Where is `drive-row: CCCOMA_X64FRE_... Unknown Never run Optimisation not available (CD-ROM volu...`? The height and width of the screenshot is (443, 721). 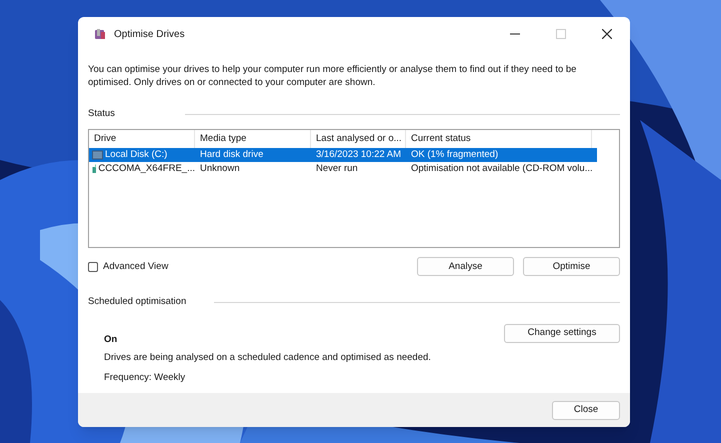 drive-row: CCCOMA_X64FRE_... Unknown Never run Optimisation not available (CD-ROM volu... is located at coordinates (343, 169).